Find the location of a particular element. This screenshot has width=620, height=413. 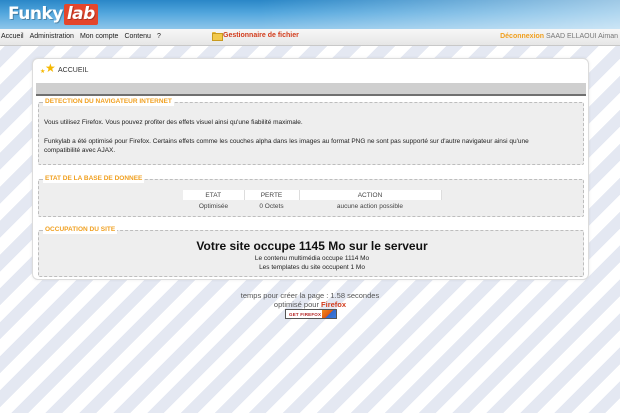

templates-size-text: Les templates du site occupent 1 Mo is located at coordinates (312, 267).